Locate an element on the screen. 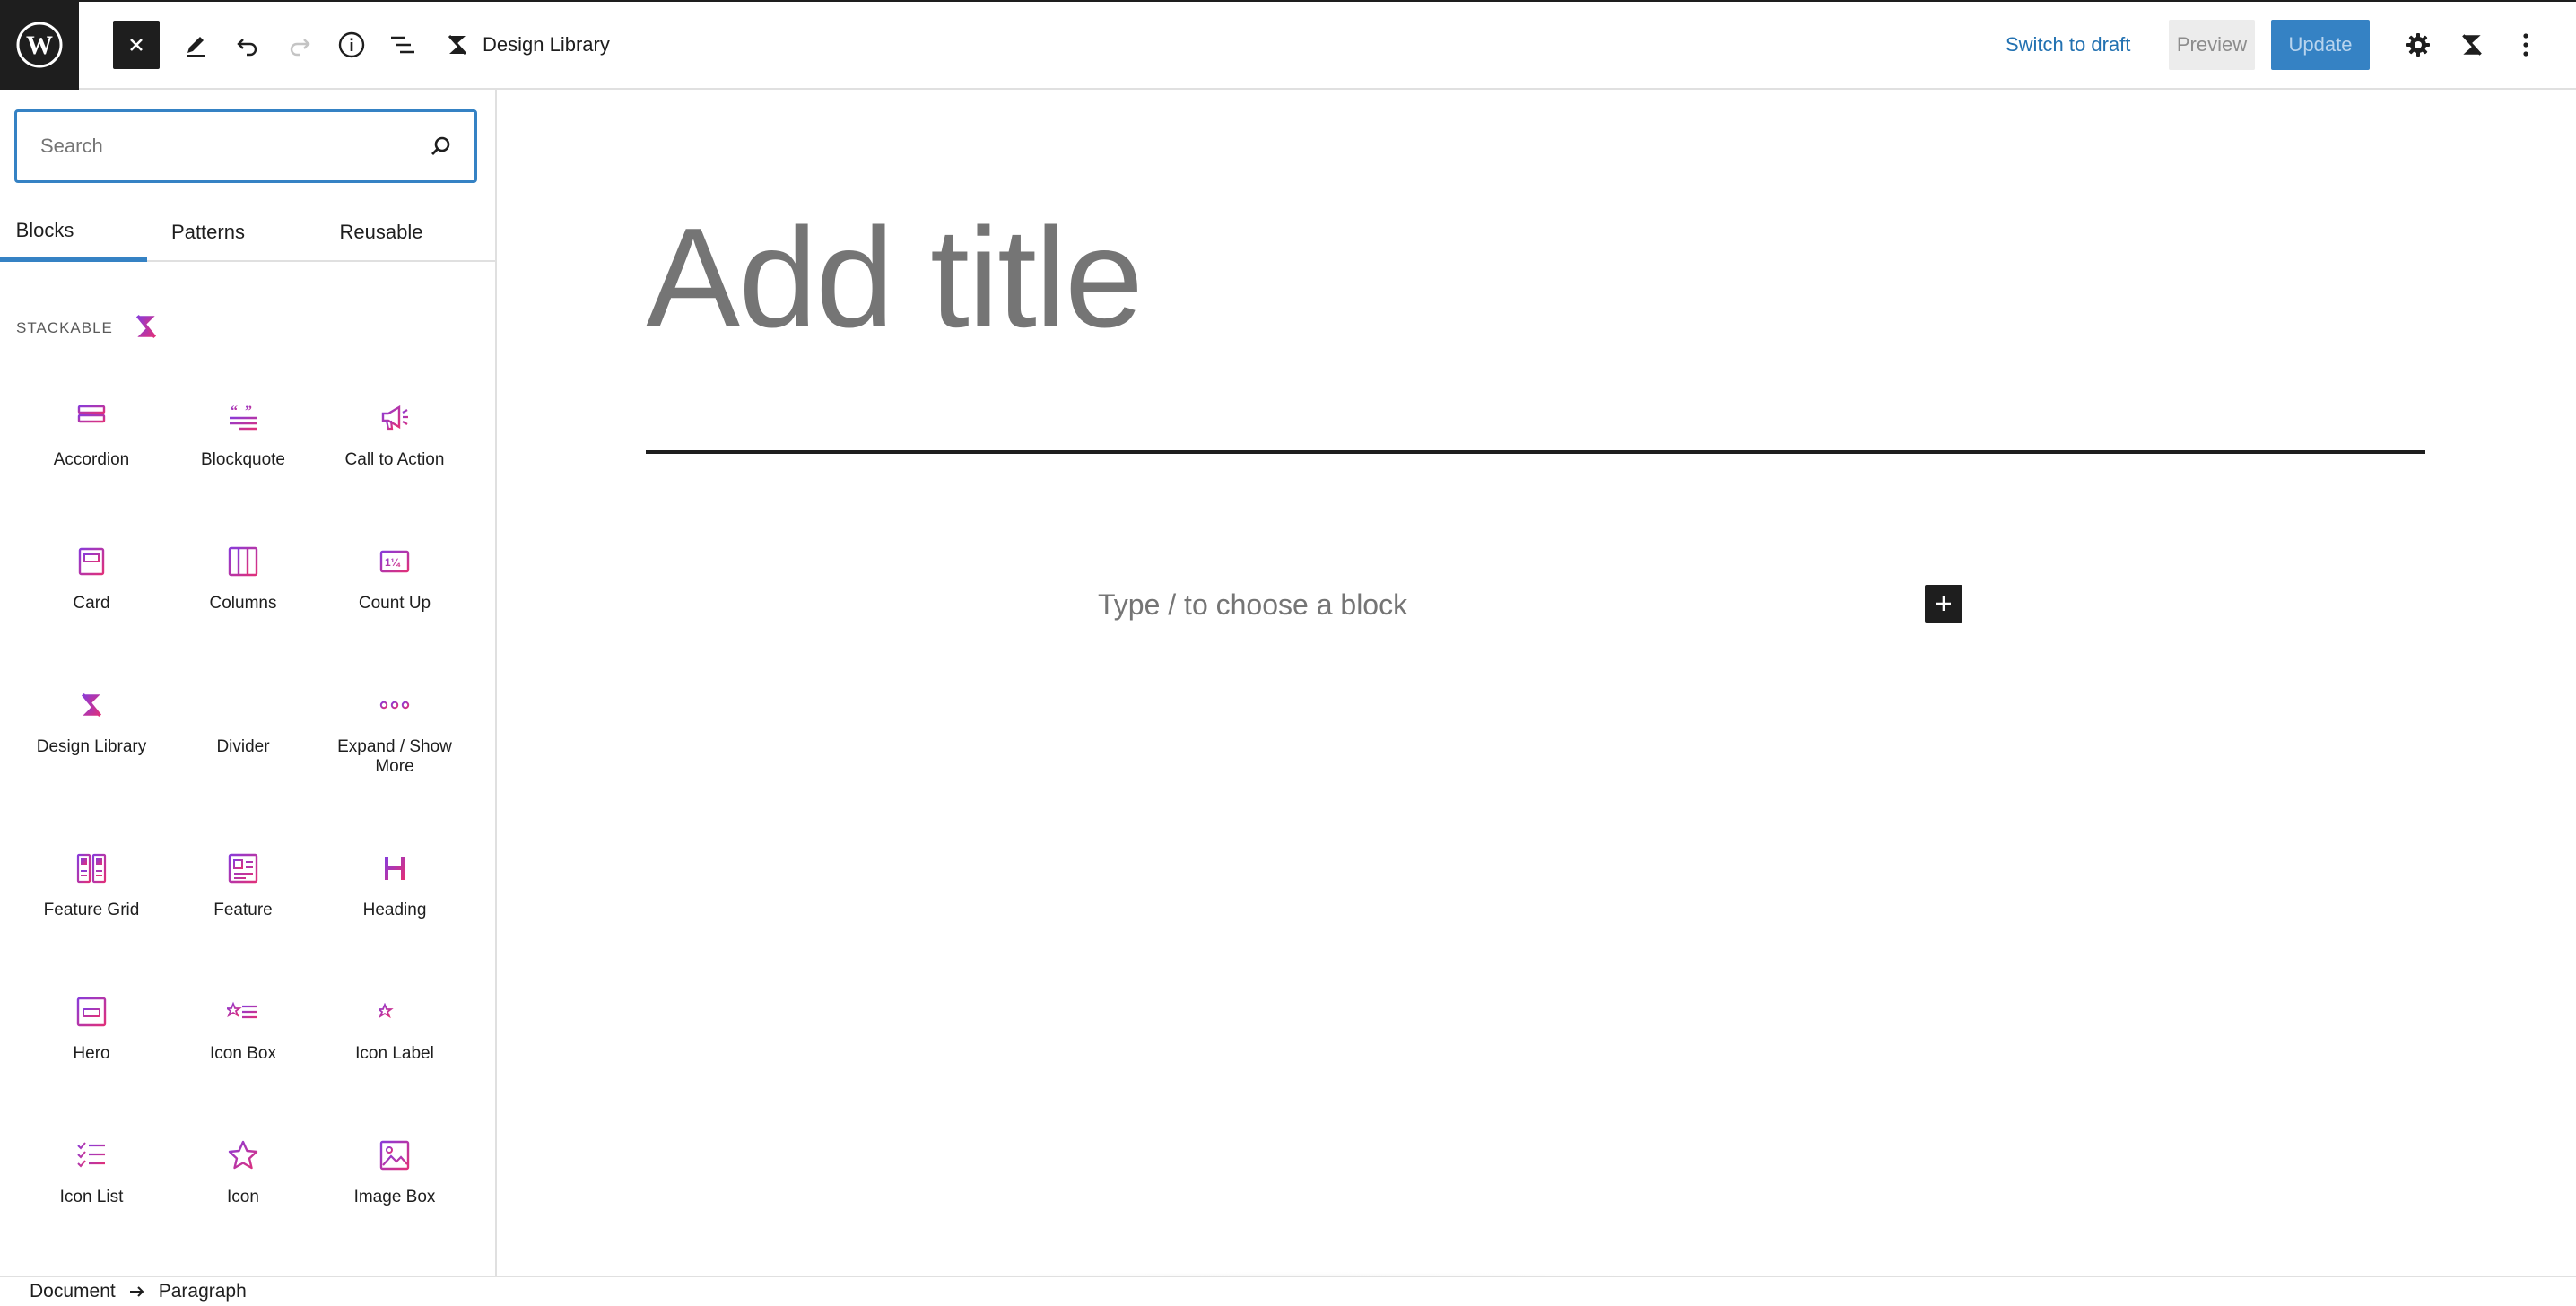 The width and height of the screenshot is (2576, 1306). block-item-icon-box: Icon Box is located at coordinates (243, 1055).